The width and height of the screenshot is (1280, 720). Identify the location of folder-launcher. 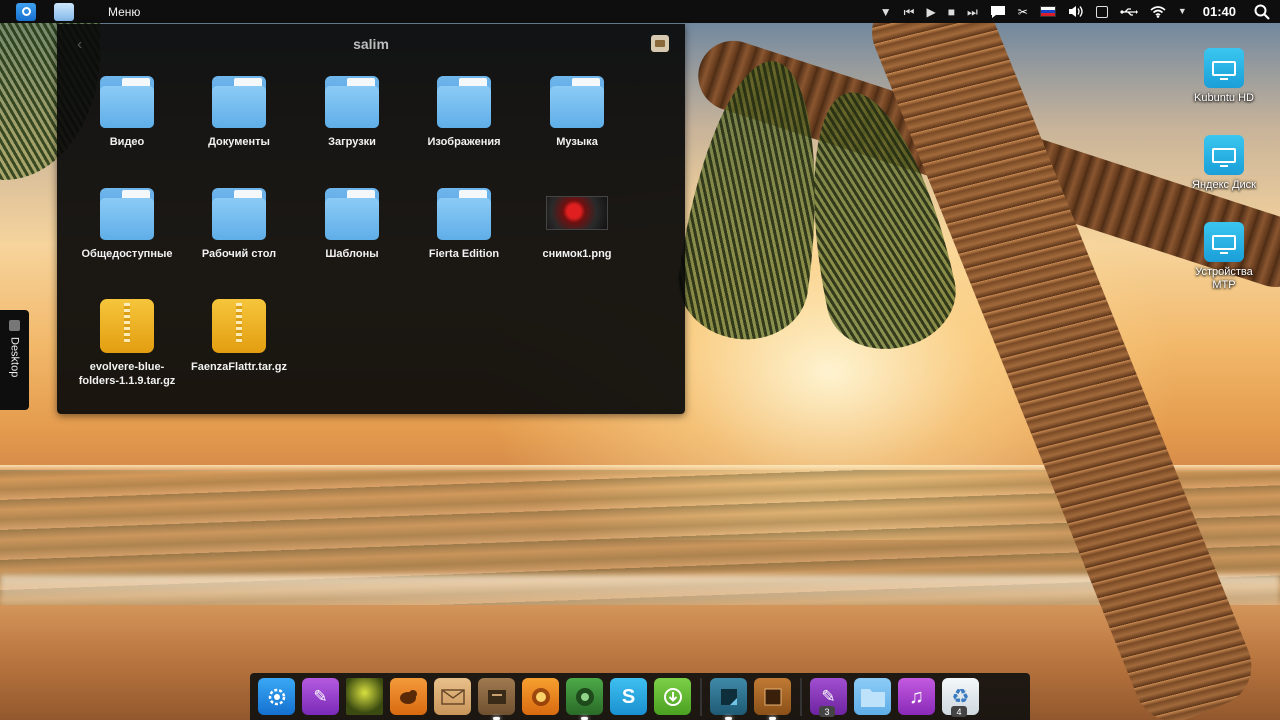
(872, 696).